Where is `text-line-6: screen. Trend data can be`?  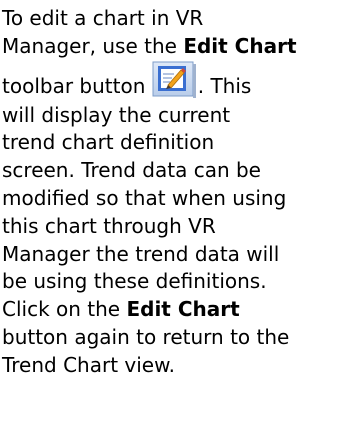
text-line-6: screen. Trend data can be is located at coordinates (181, 171).